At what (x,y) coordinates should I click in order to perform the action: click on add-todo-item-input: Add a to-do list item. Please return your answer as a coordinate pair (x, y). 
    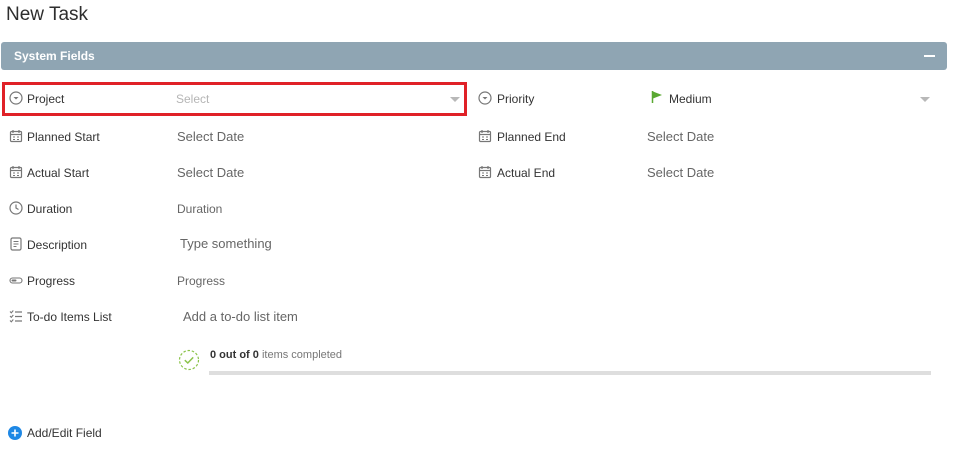
    Looking at the image, I should click on (240, 316).